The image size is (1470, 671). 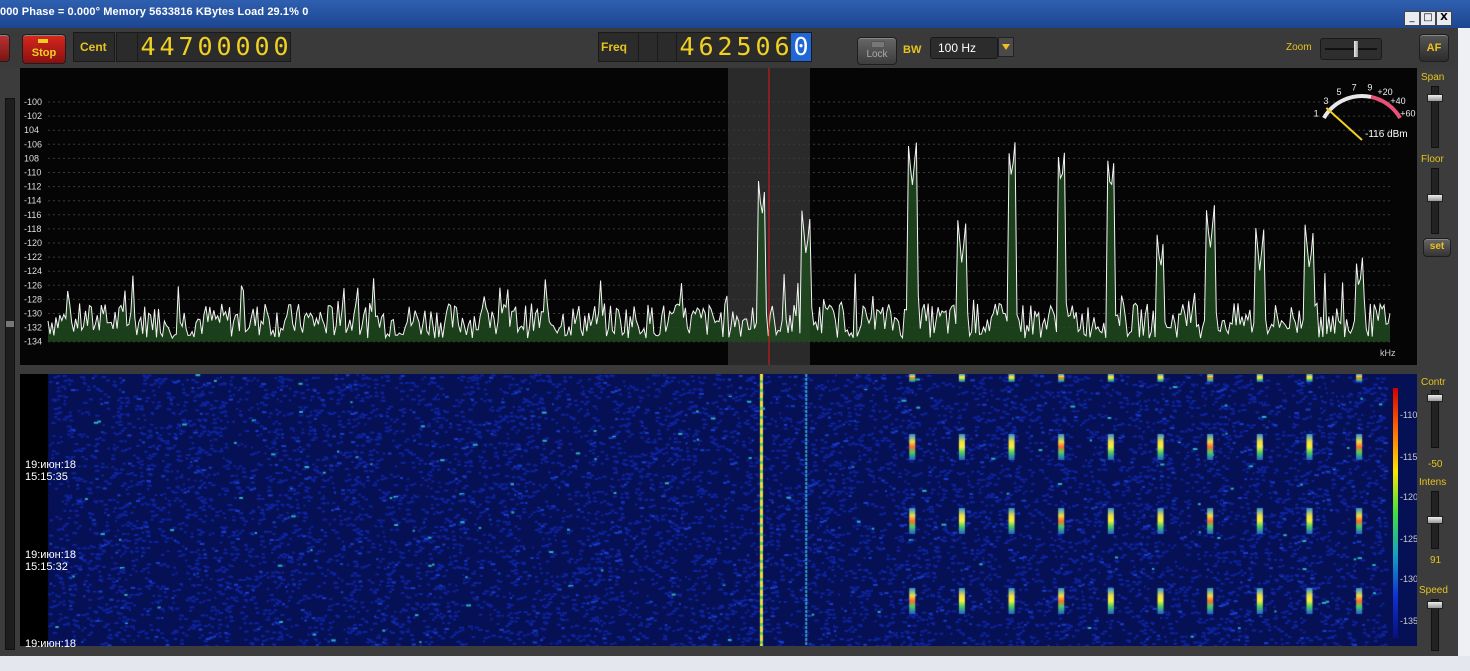 What do you see at coordinates (1351, 49) in the screenshot?
I see `zoom-slider` at bounding box center [1351, 49].